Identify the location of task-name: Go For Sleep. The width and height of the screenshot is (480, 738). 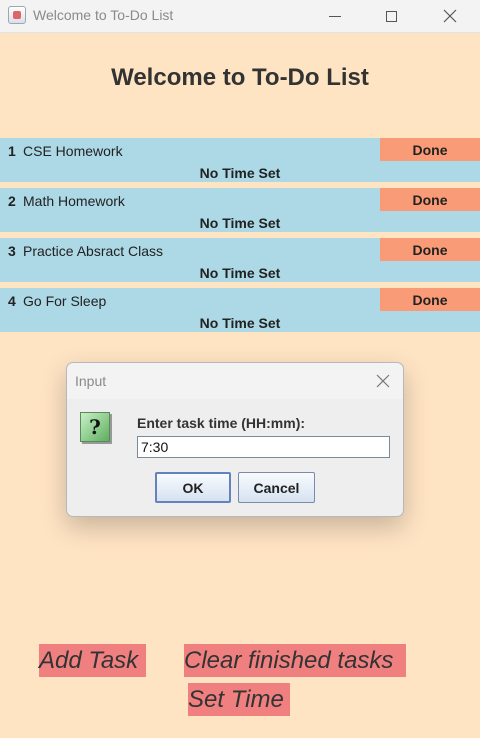
(65, 301).